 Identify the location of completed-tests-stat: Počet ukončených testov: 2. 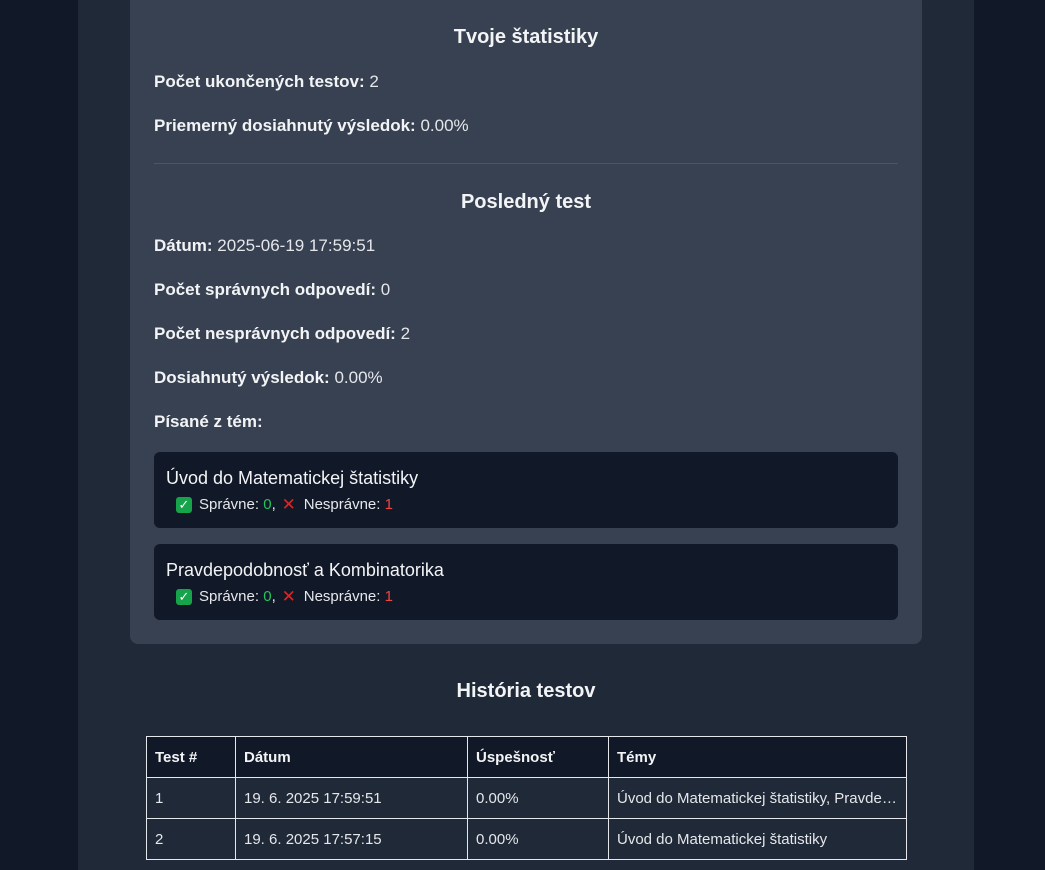
(266, 82).